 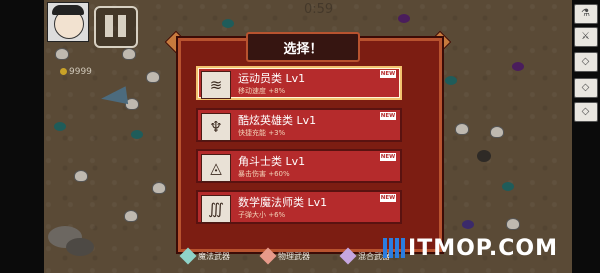 What do you see at coordinates (116, 27) in the screenshot?
I see `pause-button` at bounding box center [116, 27].